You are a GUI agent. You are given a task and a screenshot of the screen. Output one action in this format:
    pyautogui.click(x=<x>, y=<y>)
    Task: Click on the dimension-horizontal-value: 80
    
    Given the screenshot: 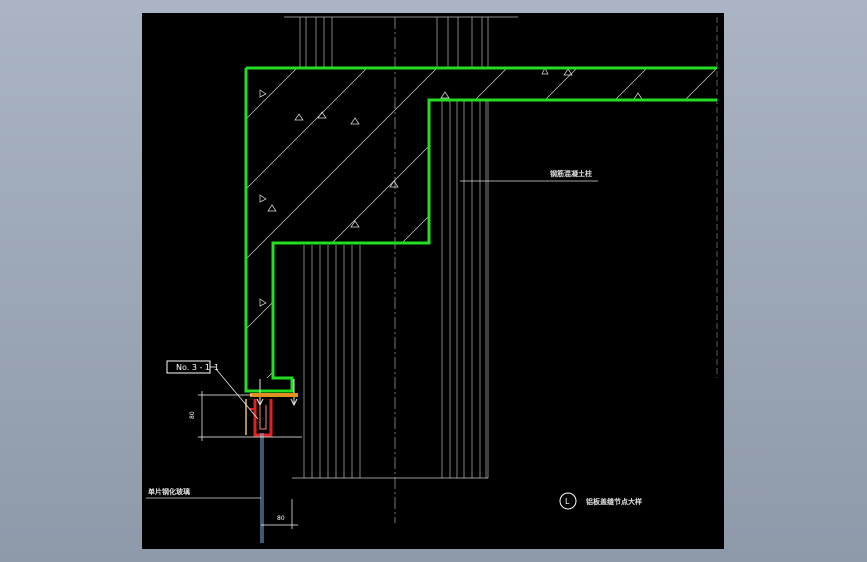 What is the action you would take?
    pyautogui.click(x=281, y=518)
    